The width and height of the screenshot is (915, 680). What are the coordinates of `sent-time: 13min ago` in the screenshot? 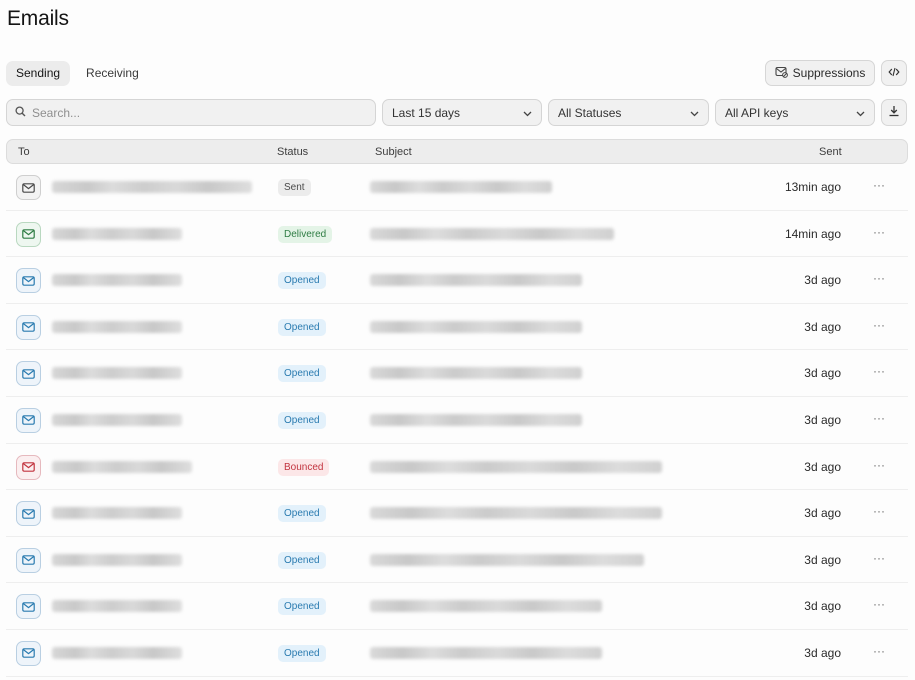 It's located at (812, 187).